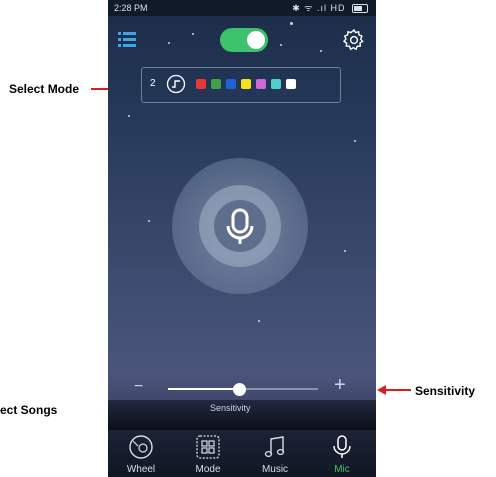 Image resolution: width=496 pixels, height=477 pixels. I want to click on mode-selector: 2, so click(241, 85).